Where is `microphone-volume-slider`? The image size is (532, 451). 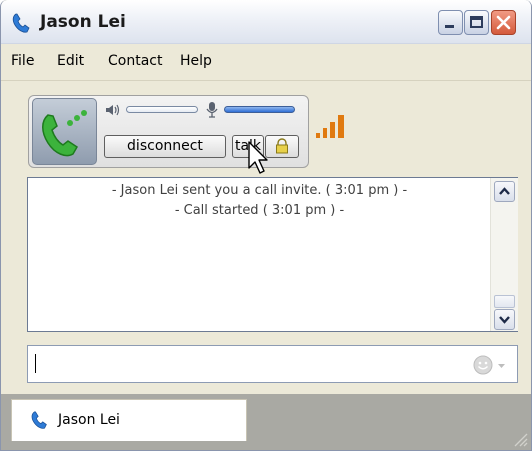
microphone-volume-slider is located at coordinates (259, 109).